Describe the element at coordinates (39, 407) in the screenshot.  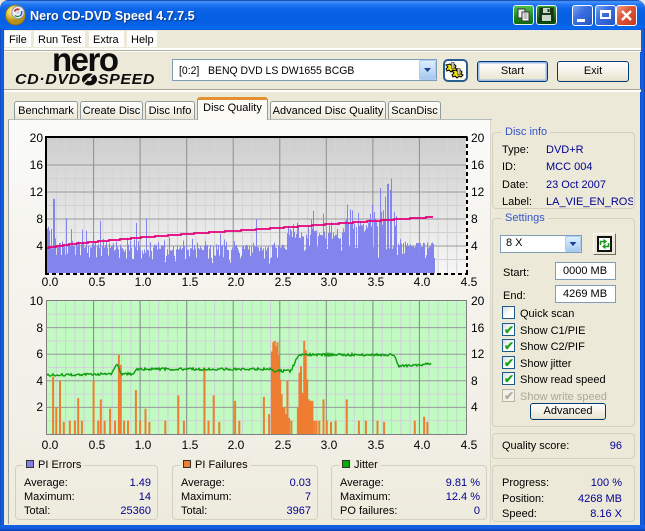
I see `svg-text: 2` at that location.